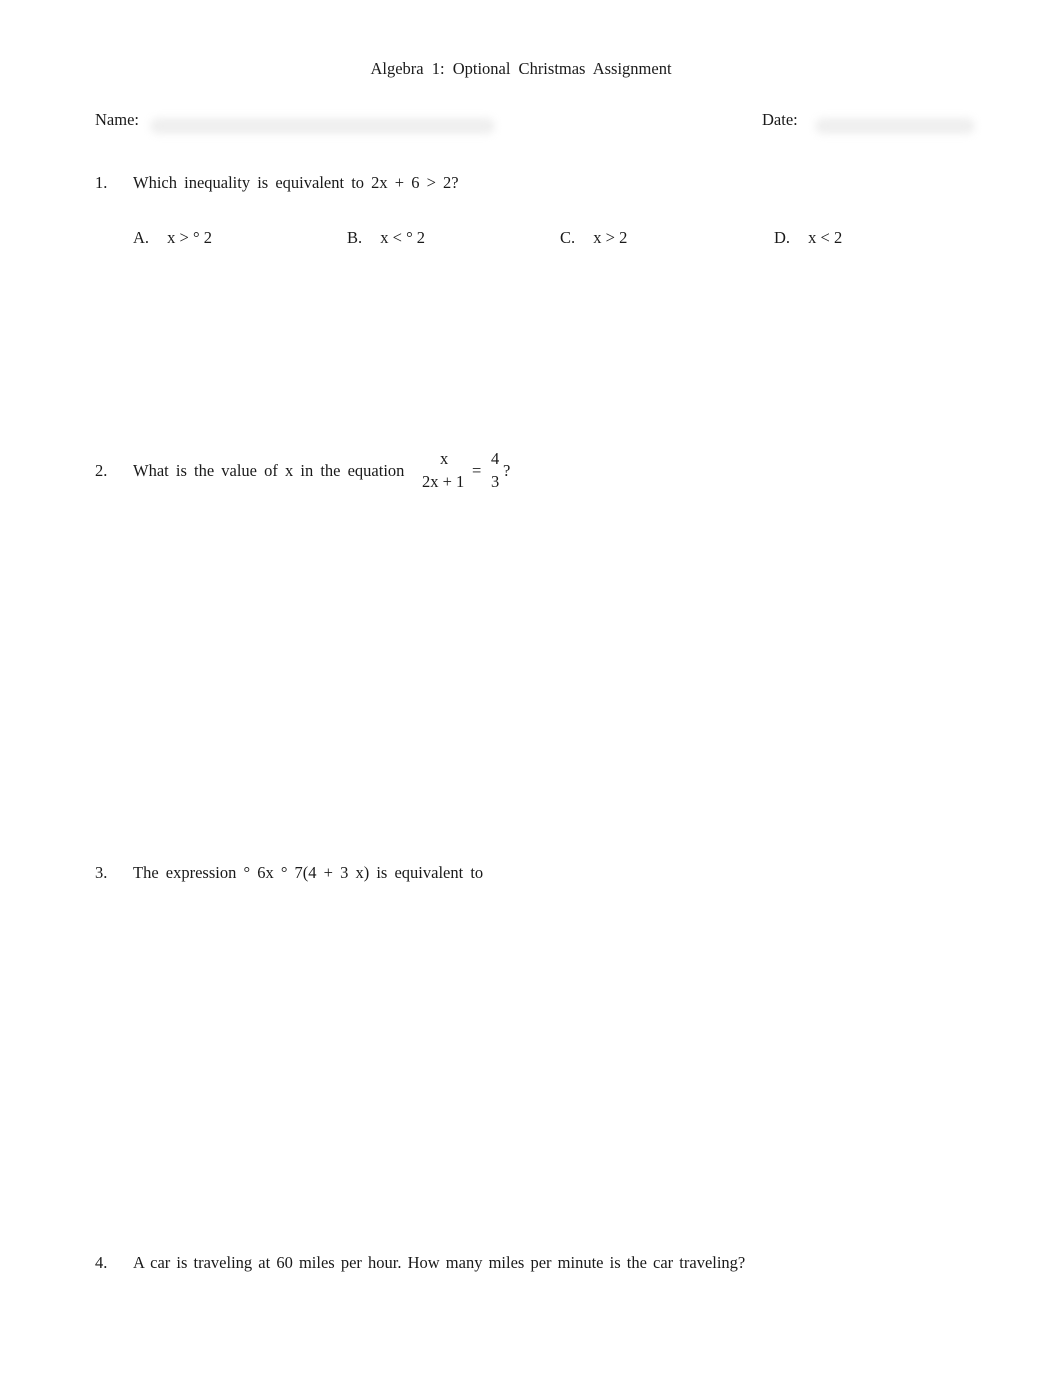 This screenshot has height=1377, width=1062. I want to click on right-denominator: 3, so click(495, 481).